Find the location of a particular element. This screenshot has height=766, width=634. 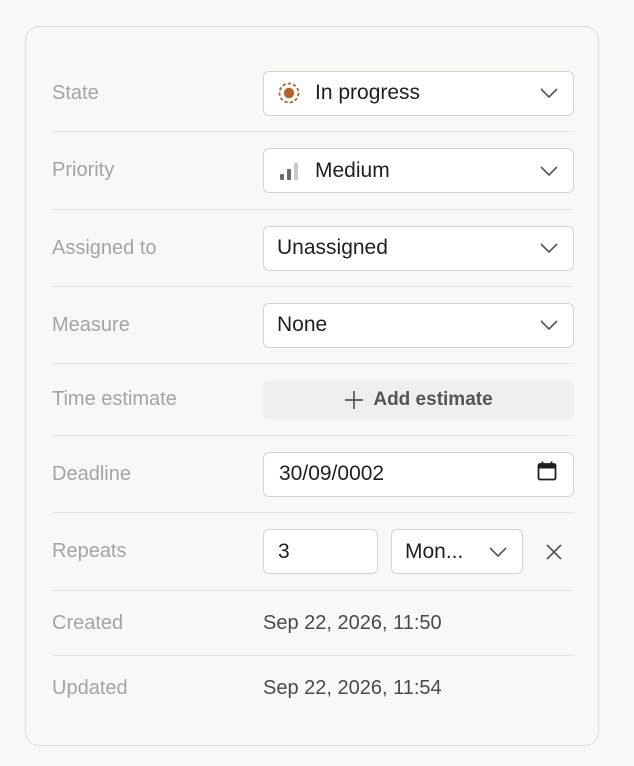

in-progress-icon is located at coordinates (289, 93).